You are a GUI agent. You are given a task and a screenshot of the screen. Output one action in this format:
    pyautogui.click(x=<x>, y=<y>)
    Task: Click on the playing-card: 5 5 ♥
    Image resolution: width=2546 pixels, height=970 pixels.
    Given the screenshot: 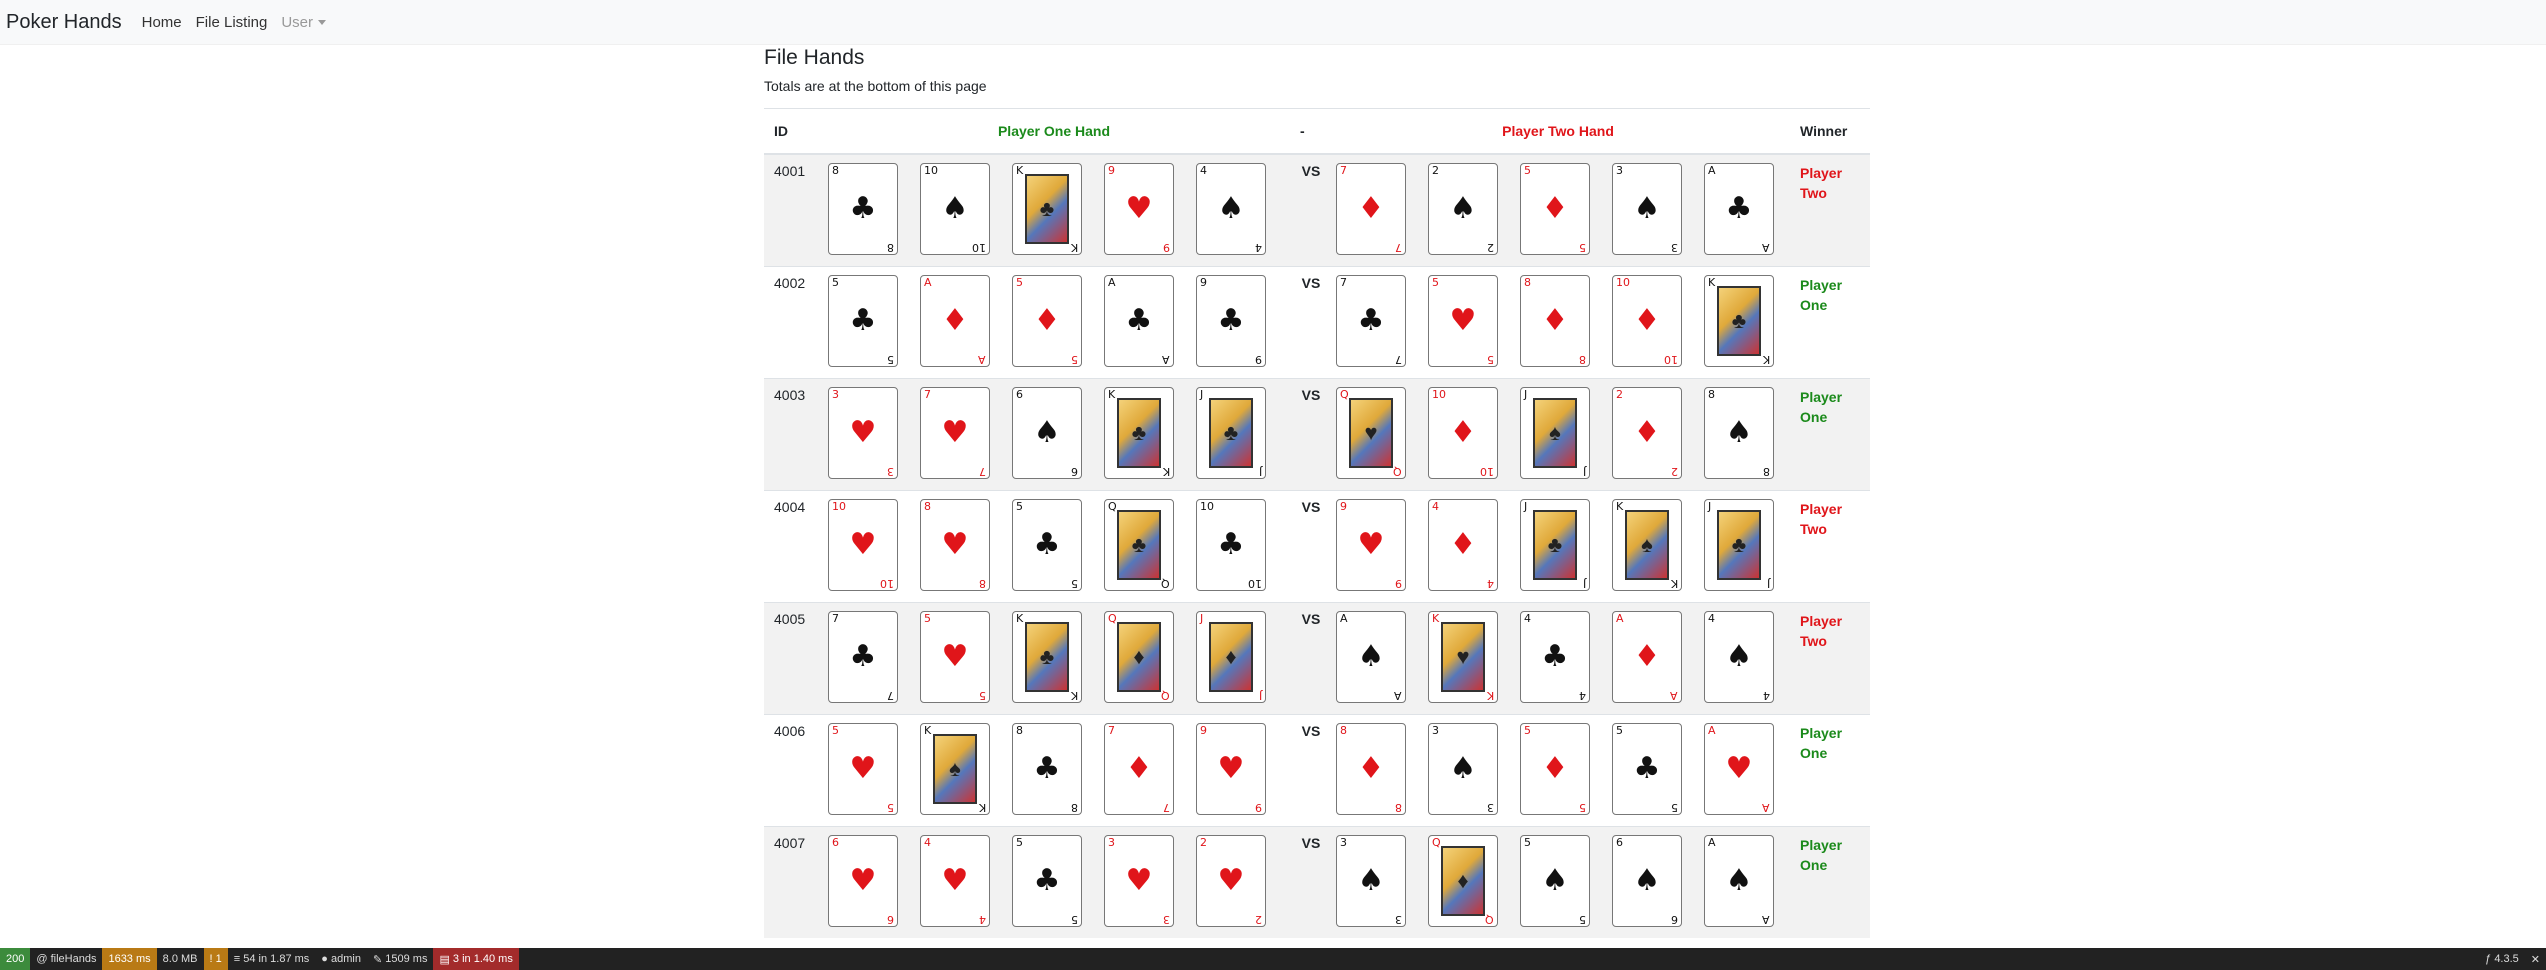 What is the action you would take?
    pyautogui.click(x=1463, y=321)
    